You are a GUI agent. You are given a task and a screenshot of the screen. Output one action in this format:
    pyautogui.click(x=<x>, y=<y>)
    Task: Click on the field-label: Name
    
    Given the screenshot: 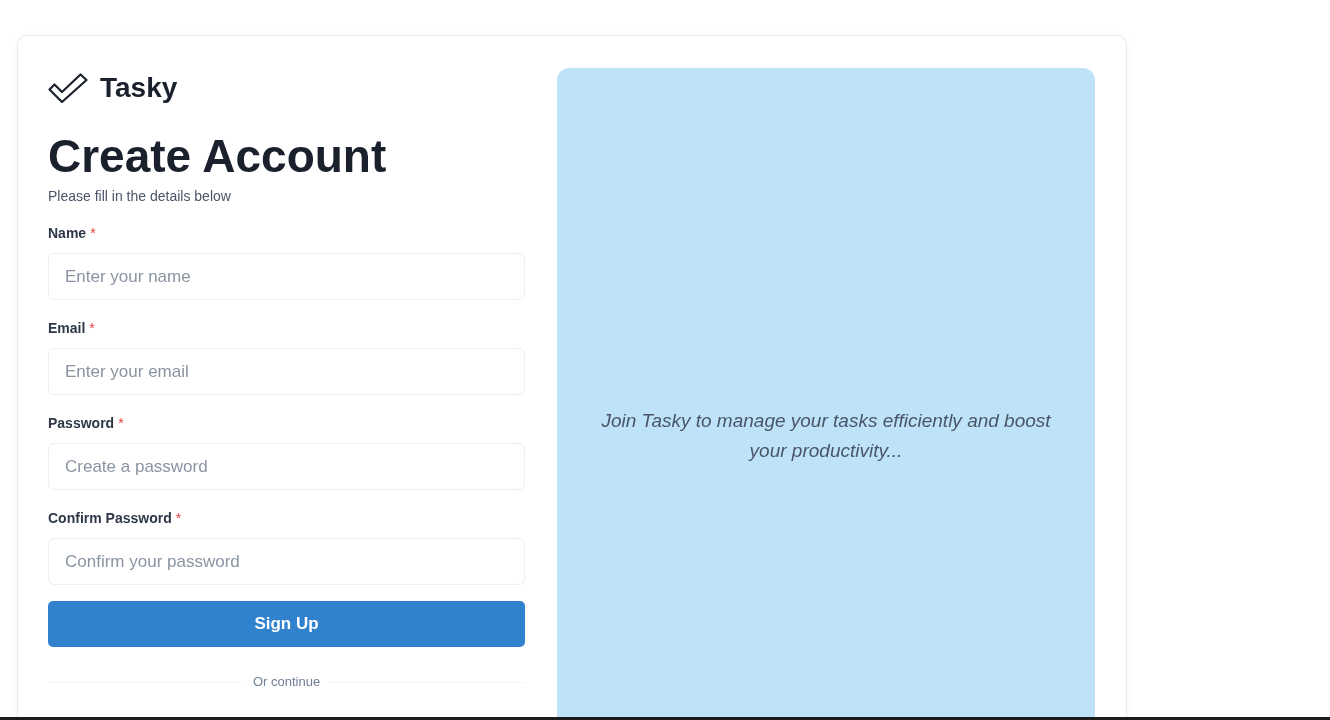 What is the action you would take?
    pyautogui.click(x=67, y=233)
    